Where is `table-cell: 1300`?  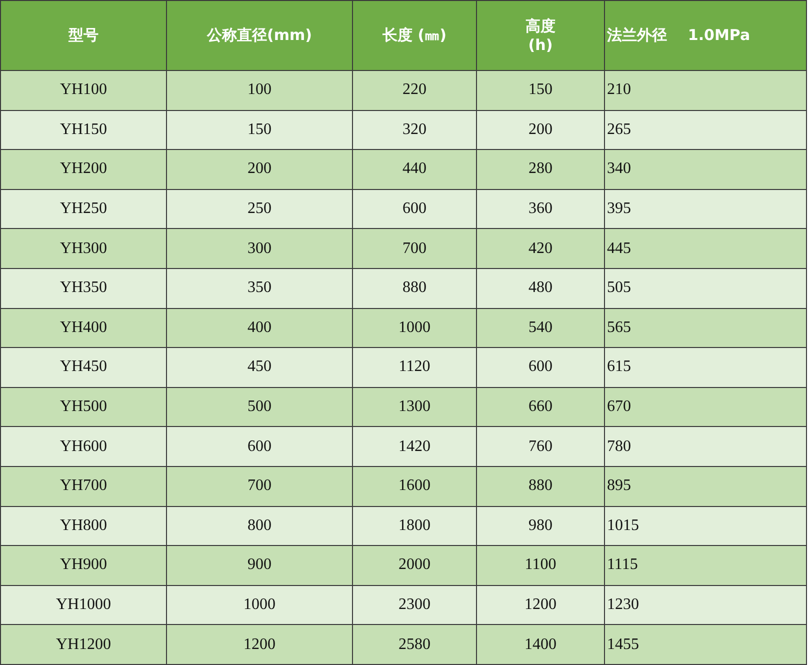
table-cell: 1300 is located at coordinates (414, 407).